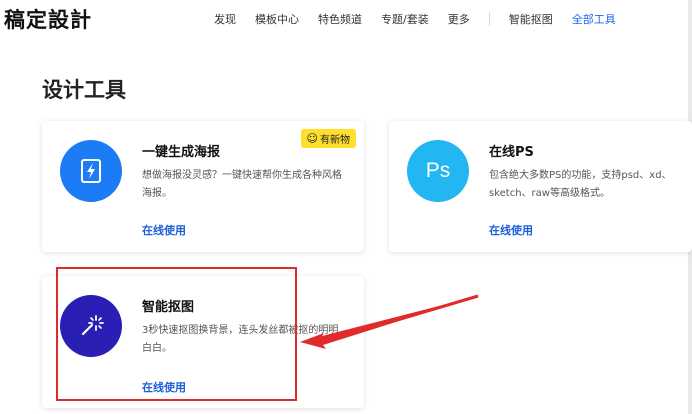 The width and height of the screenshot is (692, 414). What do you see at coordinates (405, 19) in the screenshot?
I see `nav-item-topics: 专题/套装` at bounding box center [405, 19].